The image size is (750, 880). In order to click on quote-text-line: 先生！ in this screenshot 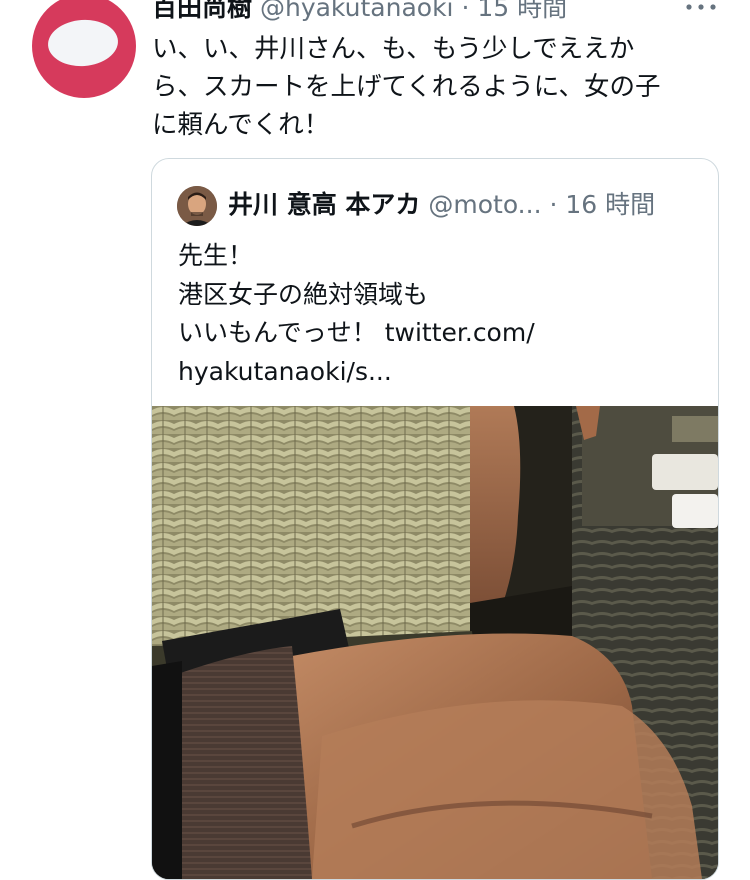, I will do `click(216, 255)`.